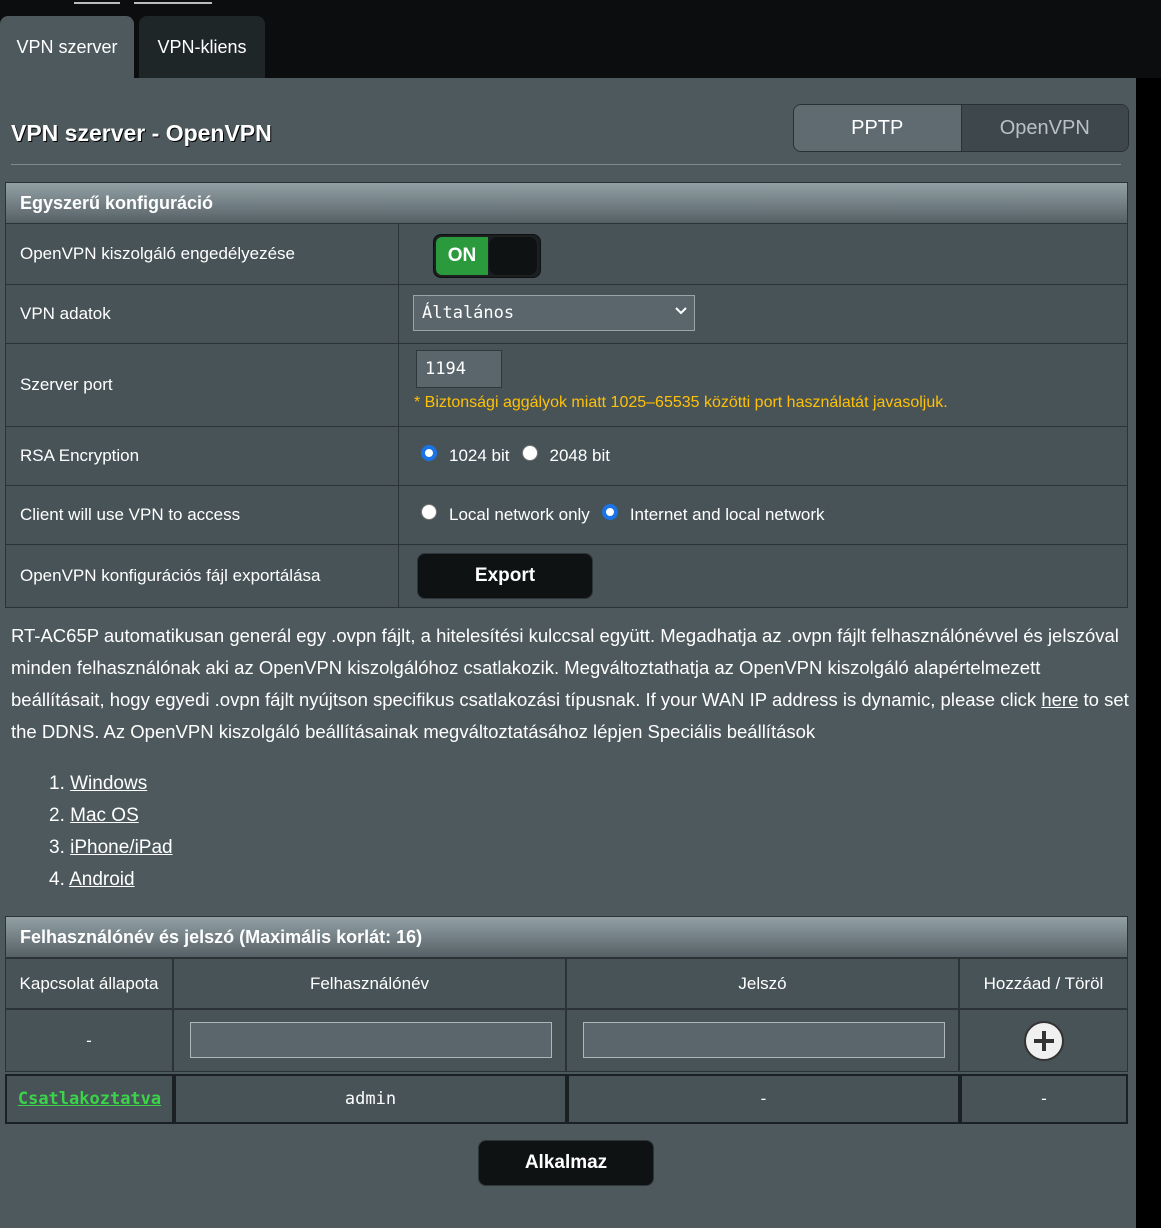  I want to click on protocol-switch: PPTP OpenVPN, so click(961, 128).